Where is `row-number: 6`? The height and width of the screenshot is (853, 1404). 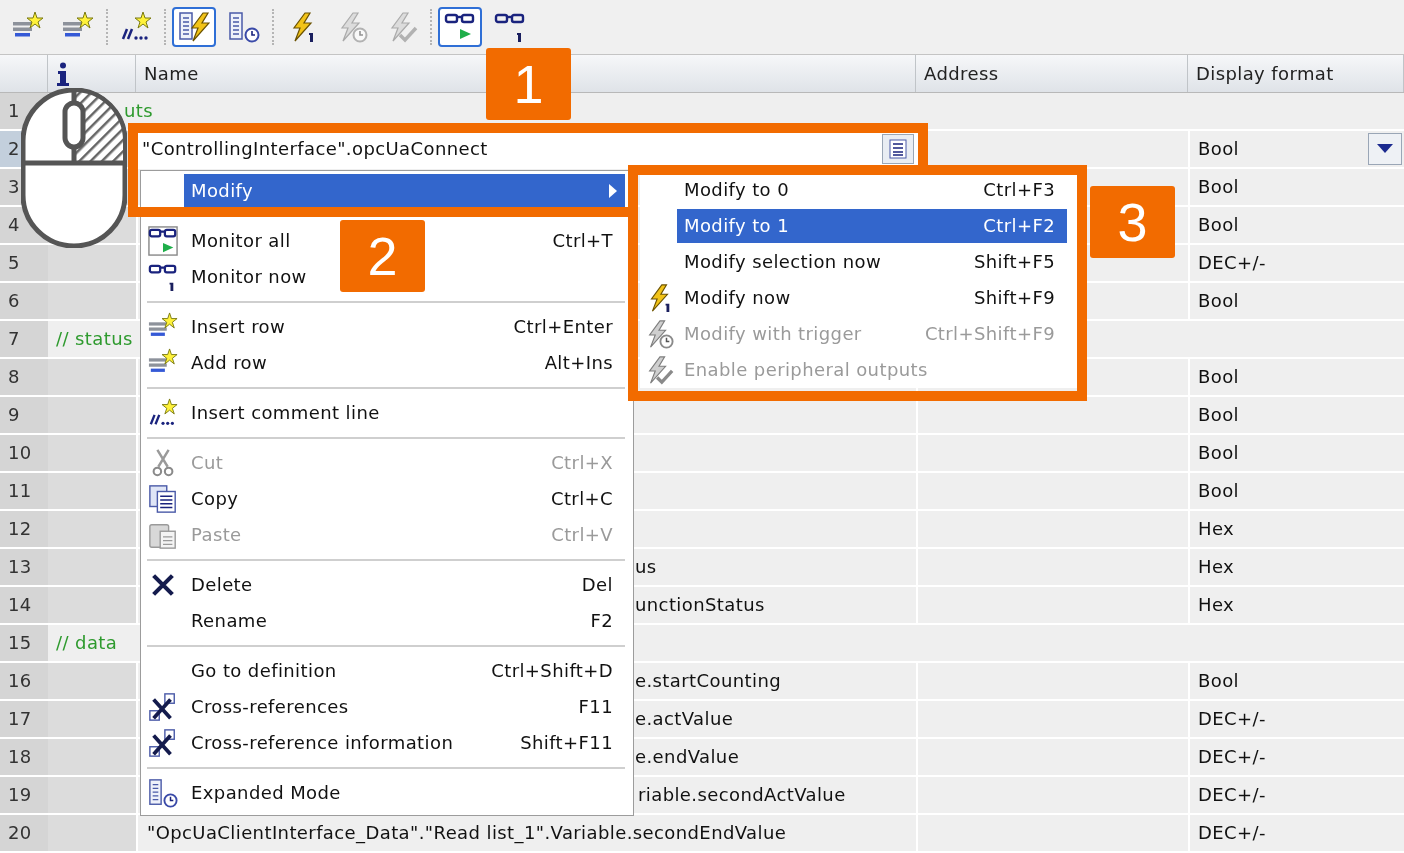
row-number: 6 is located at coordinates (24, 301).